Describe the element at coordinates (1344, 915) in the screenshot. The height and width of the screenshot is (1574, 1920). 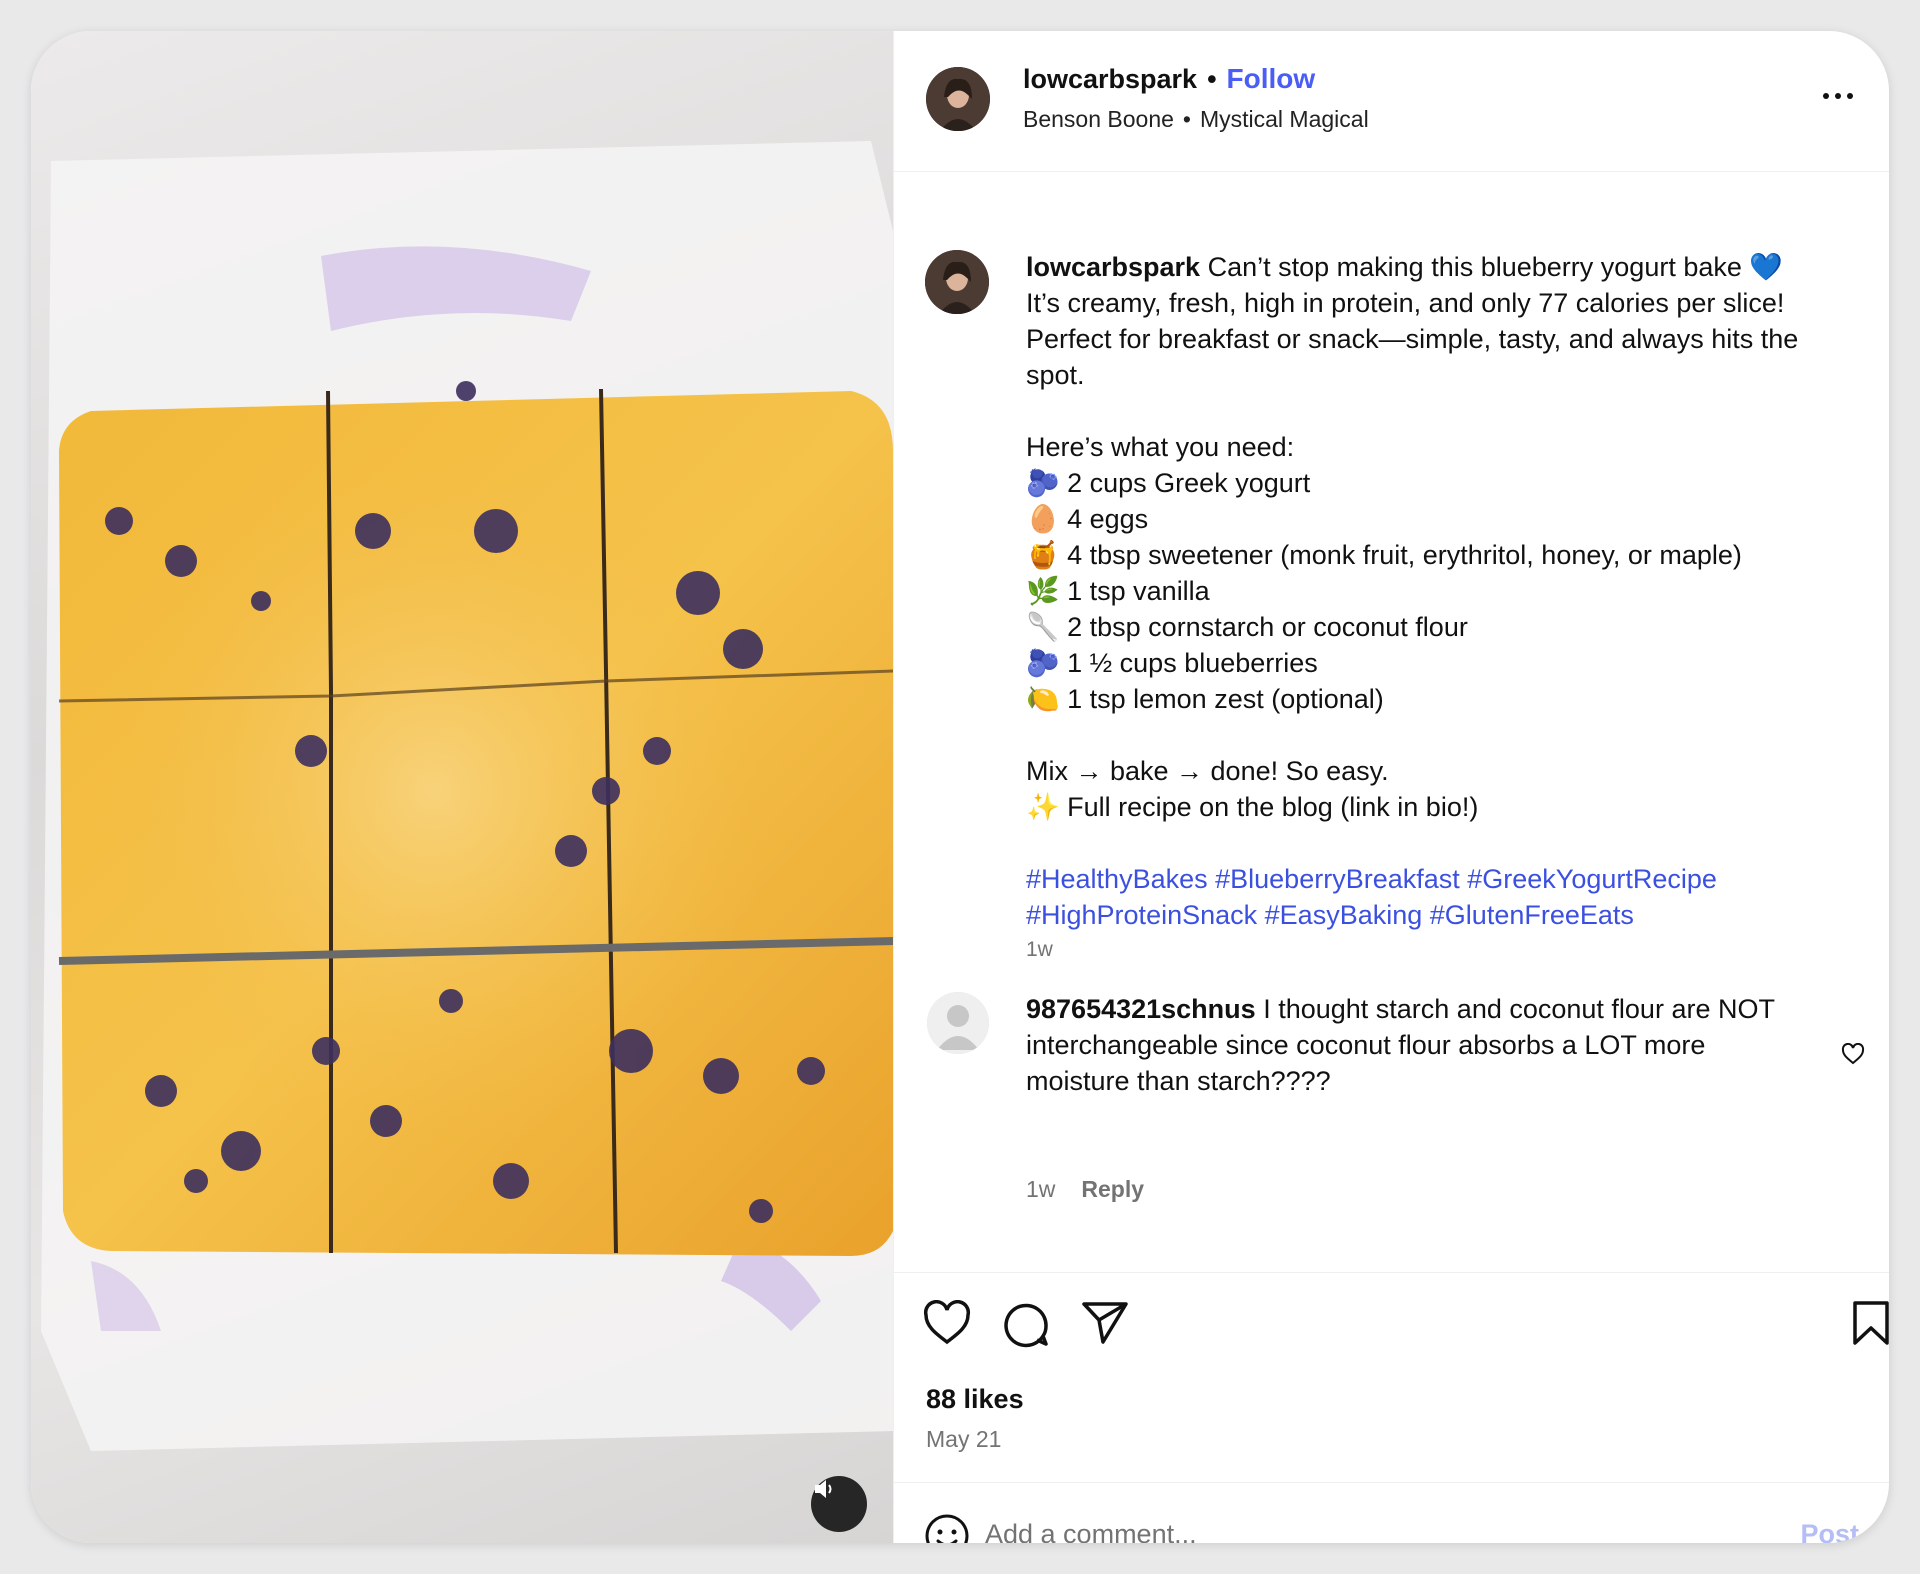
I see `hashtag-link: #EasyBaking` at that location.